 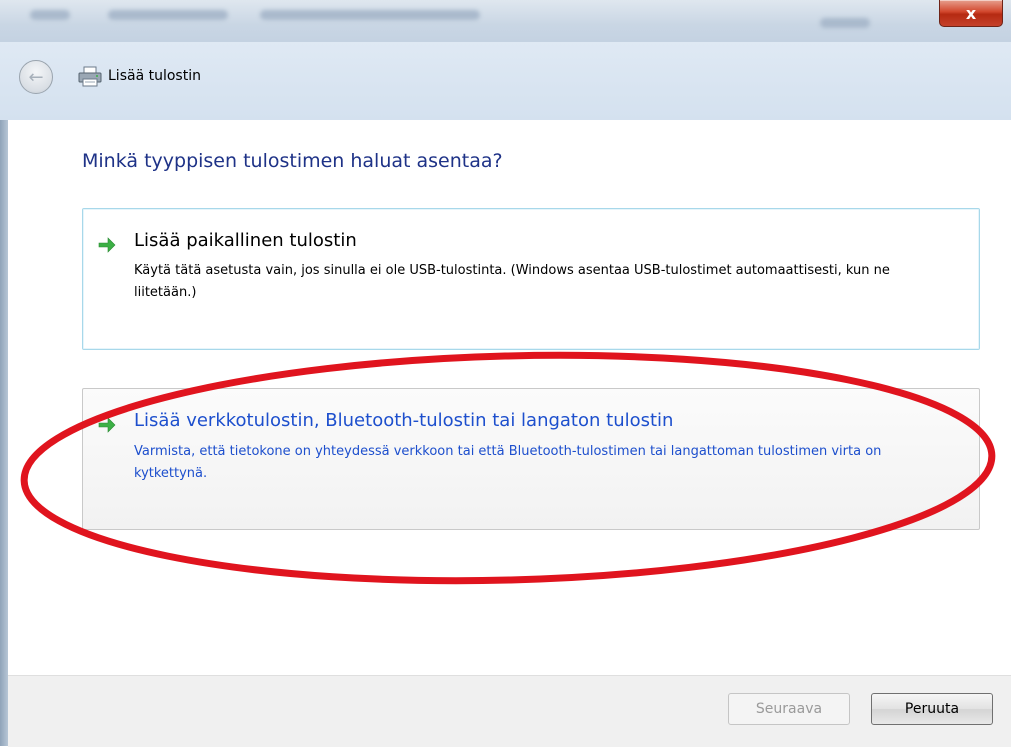 What do you see at coordinates (154, 76) in the screenshot?
I see `window-title: Lisää tulostin` at bounding box center [154, 76].